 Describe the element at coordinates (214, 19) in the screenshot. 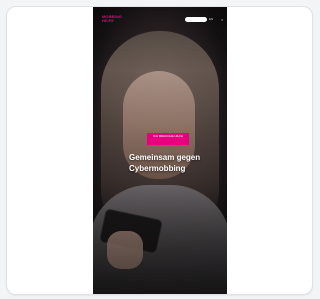

I see `language-switch: EN` at that location.